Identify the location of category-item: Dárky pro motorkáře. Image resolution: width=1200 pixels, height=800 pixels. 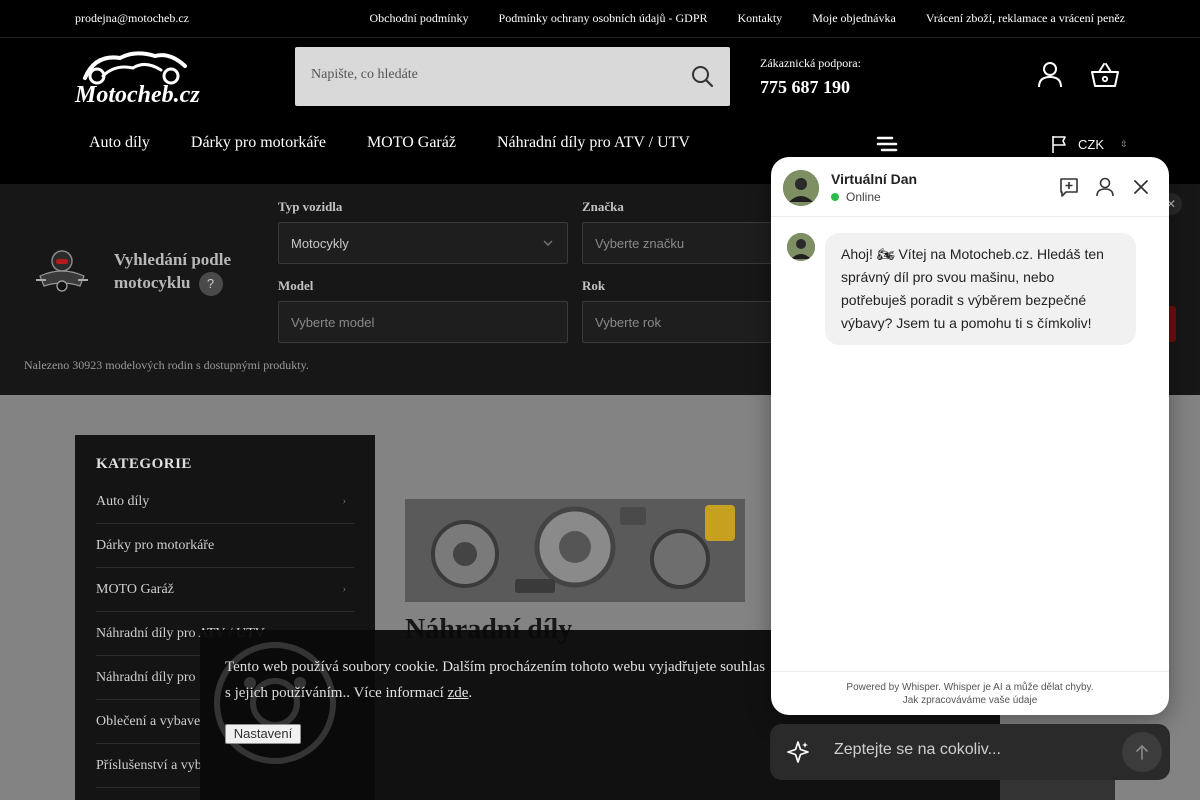
(225, 546).